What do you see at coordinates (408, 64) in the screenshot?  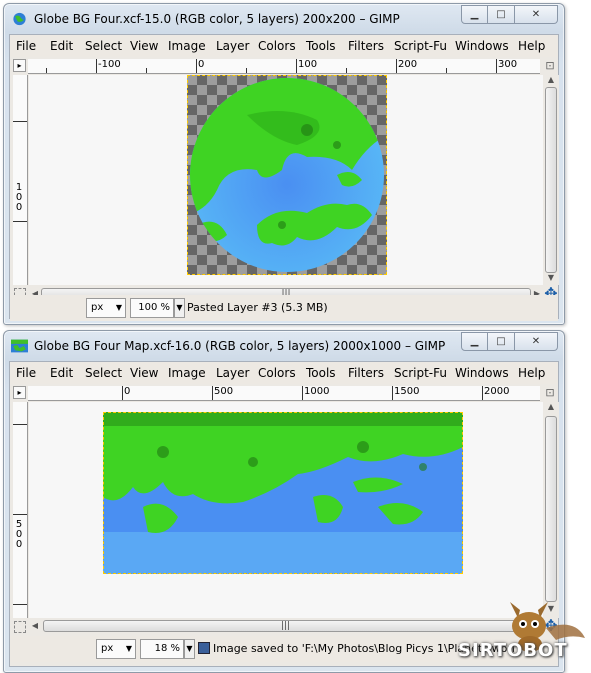 I see `ruler-label: 200` at bounding box center [408, 64].